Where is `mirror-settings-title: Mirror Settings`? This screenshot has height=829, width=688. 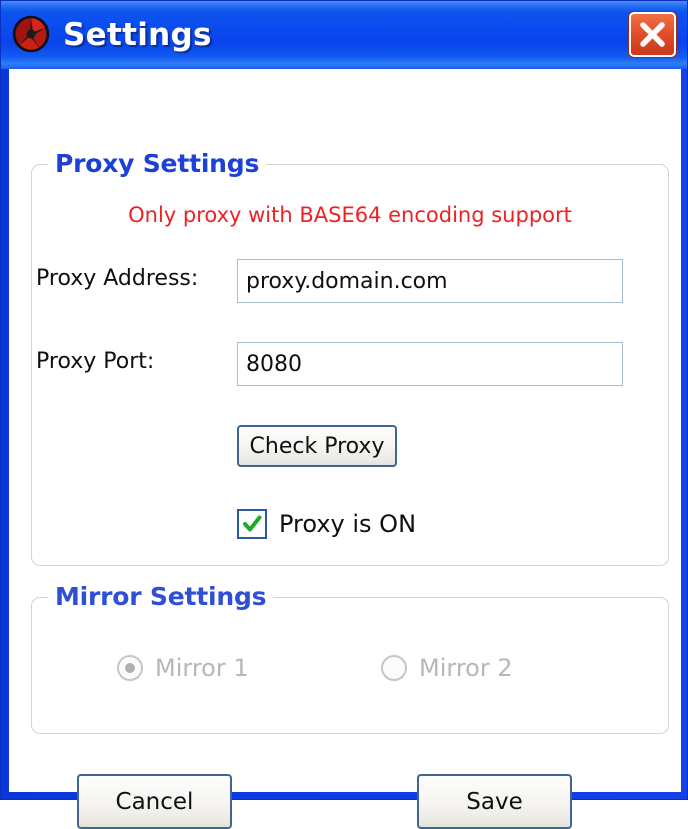
mirror-settings-title: Mirror Settings is located at coordinates (161, 596).